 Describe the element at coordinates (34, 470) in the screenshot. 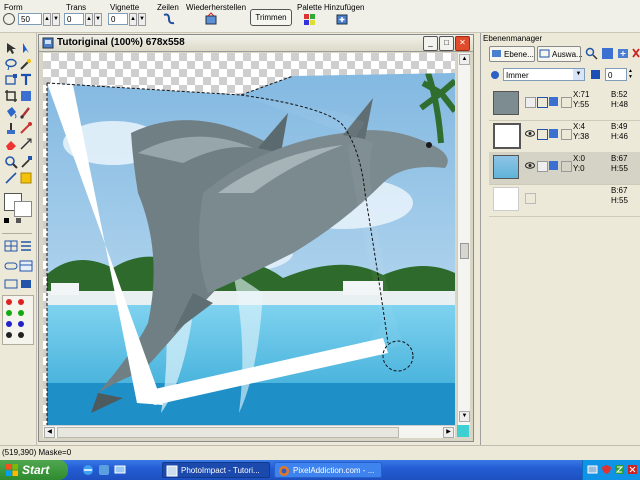

I see `start-button: Start` at that location.